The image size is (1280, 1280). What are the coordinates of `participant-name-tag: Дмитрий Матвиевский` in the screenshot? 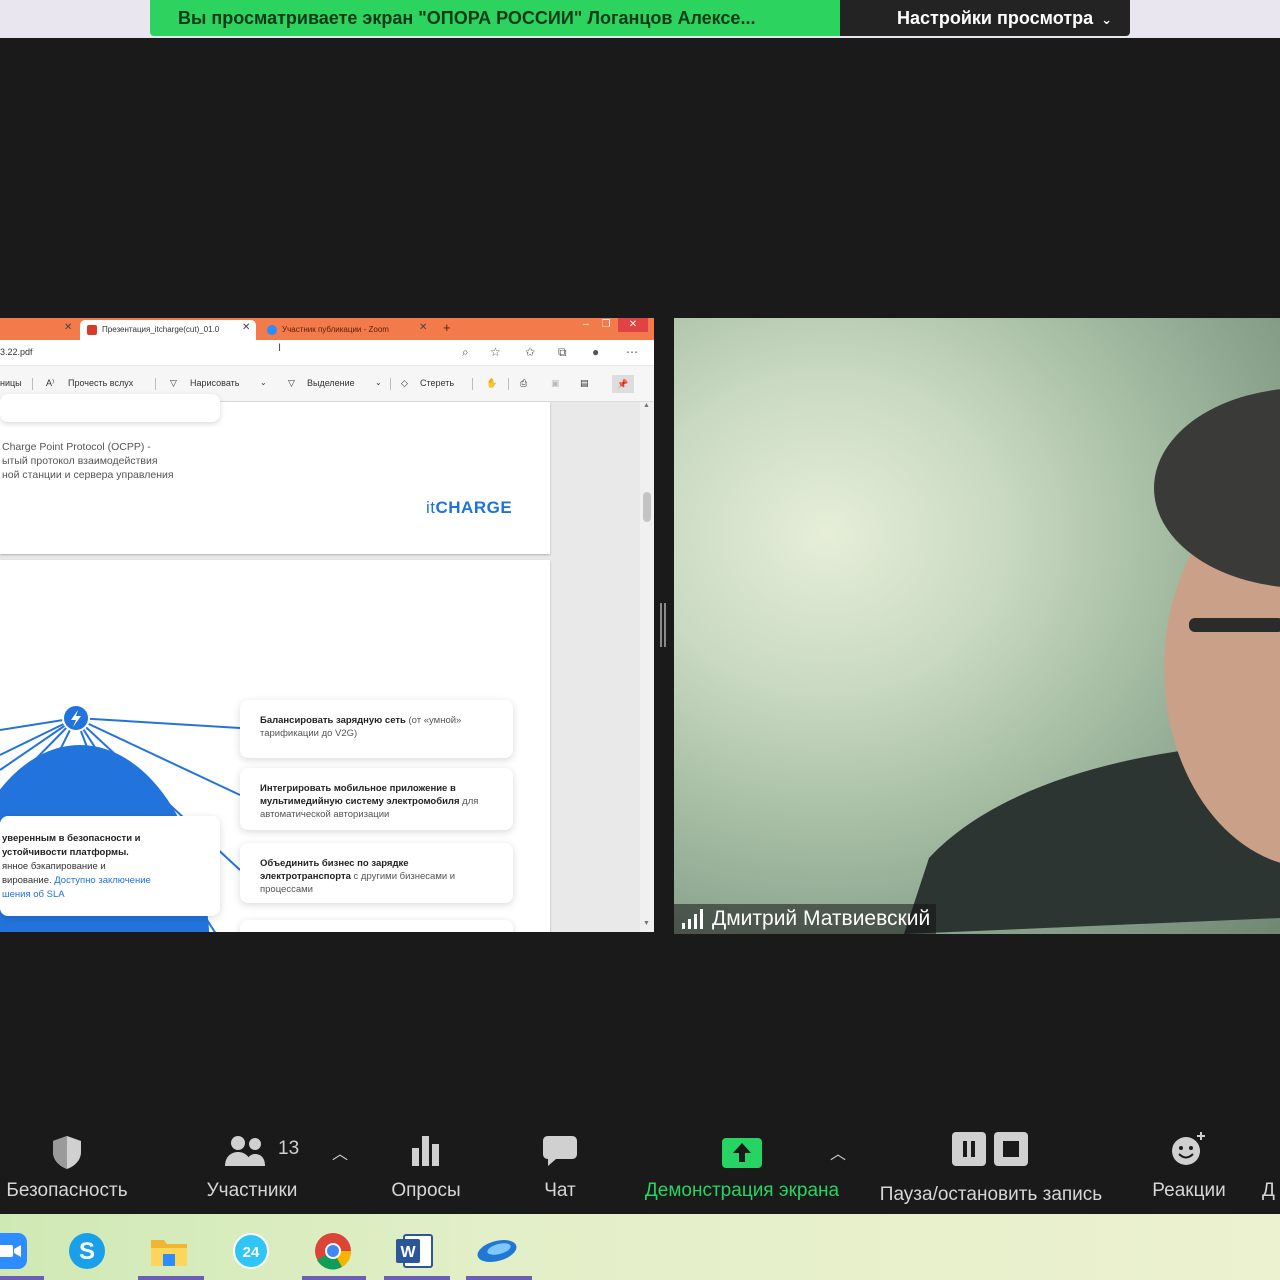 It's located at (805, 919).